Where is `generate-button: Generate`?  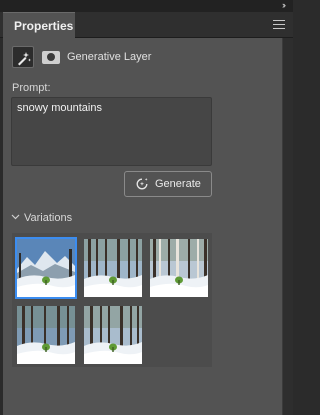 generate-button: Generate is located at coordinates (168, 184).